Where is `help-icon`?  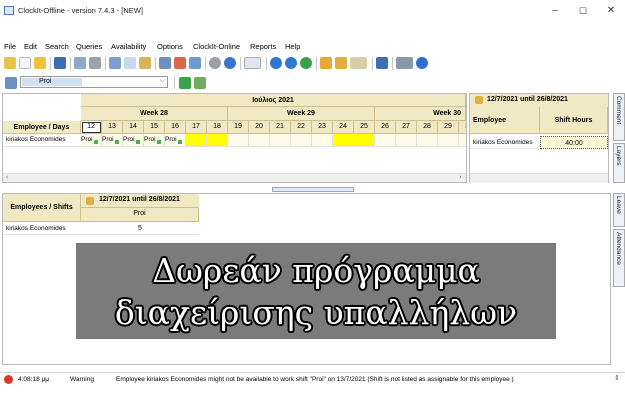 help-icon is located at coordinates (422, 63).